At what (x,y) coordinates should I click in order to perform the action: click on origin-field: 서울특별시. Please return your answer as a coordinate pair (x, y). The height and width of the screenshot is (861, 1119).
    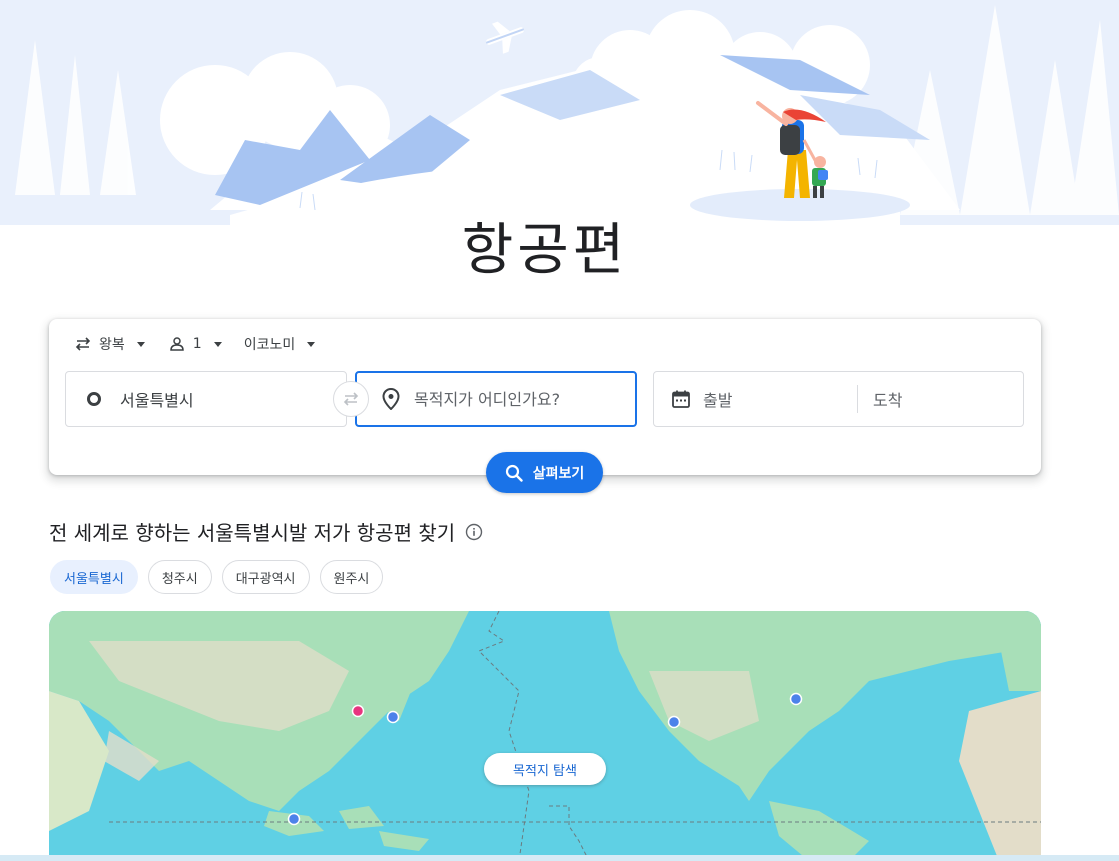
    Looking at the image, I should click on (206, 399).